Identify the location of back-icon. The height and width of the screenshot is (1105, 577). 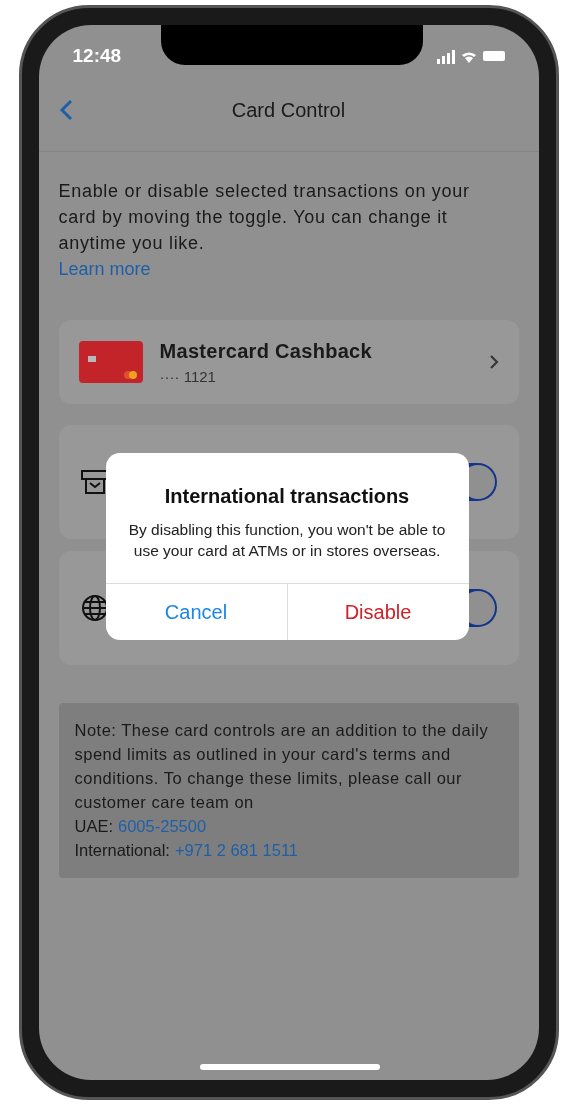
(65, 110).